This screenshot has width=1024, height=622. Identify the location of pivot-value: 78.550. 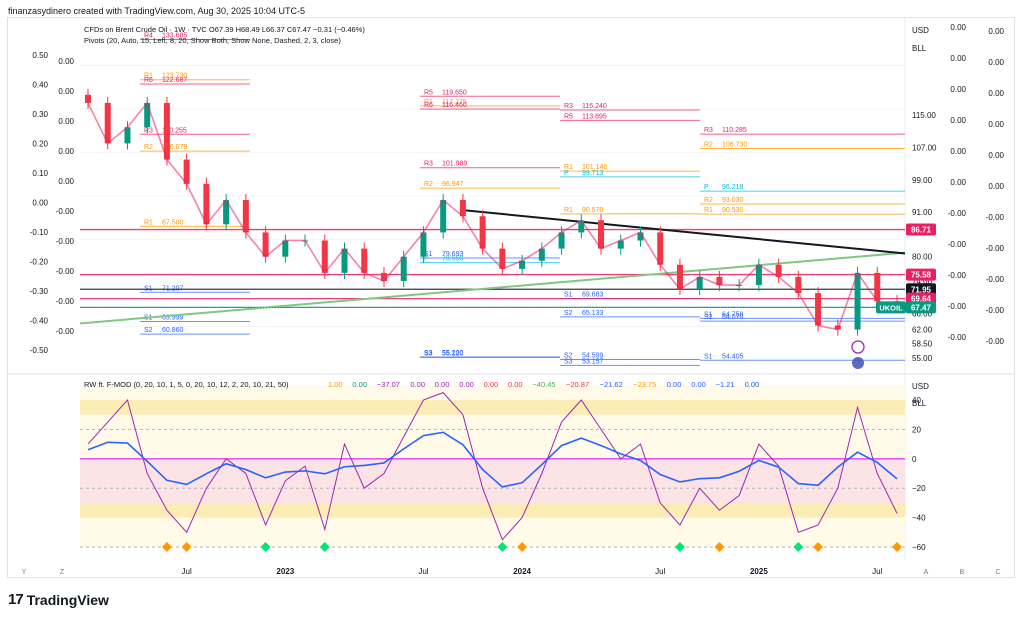
(453, 259).